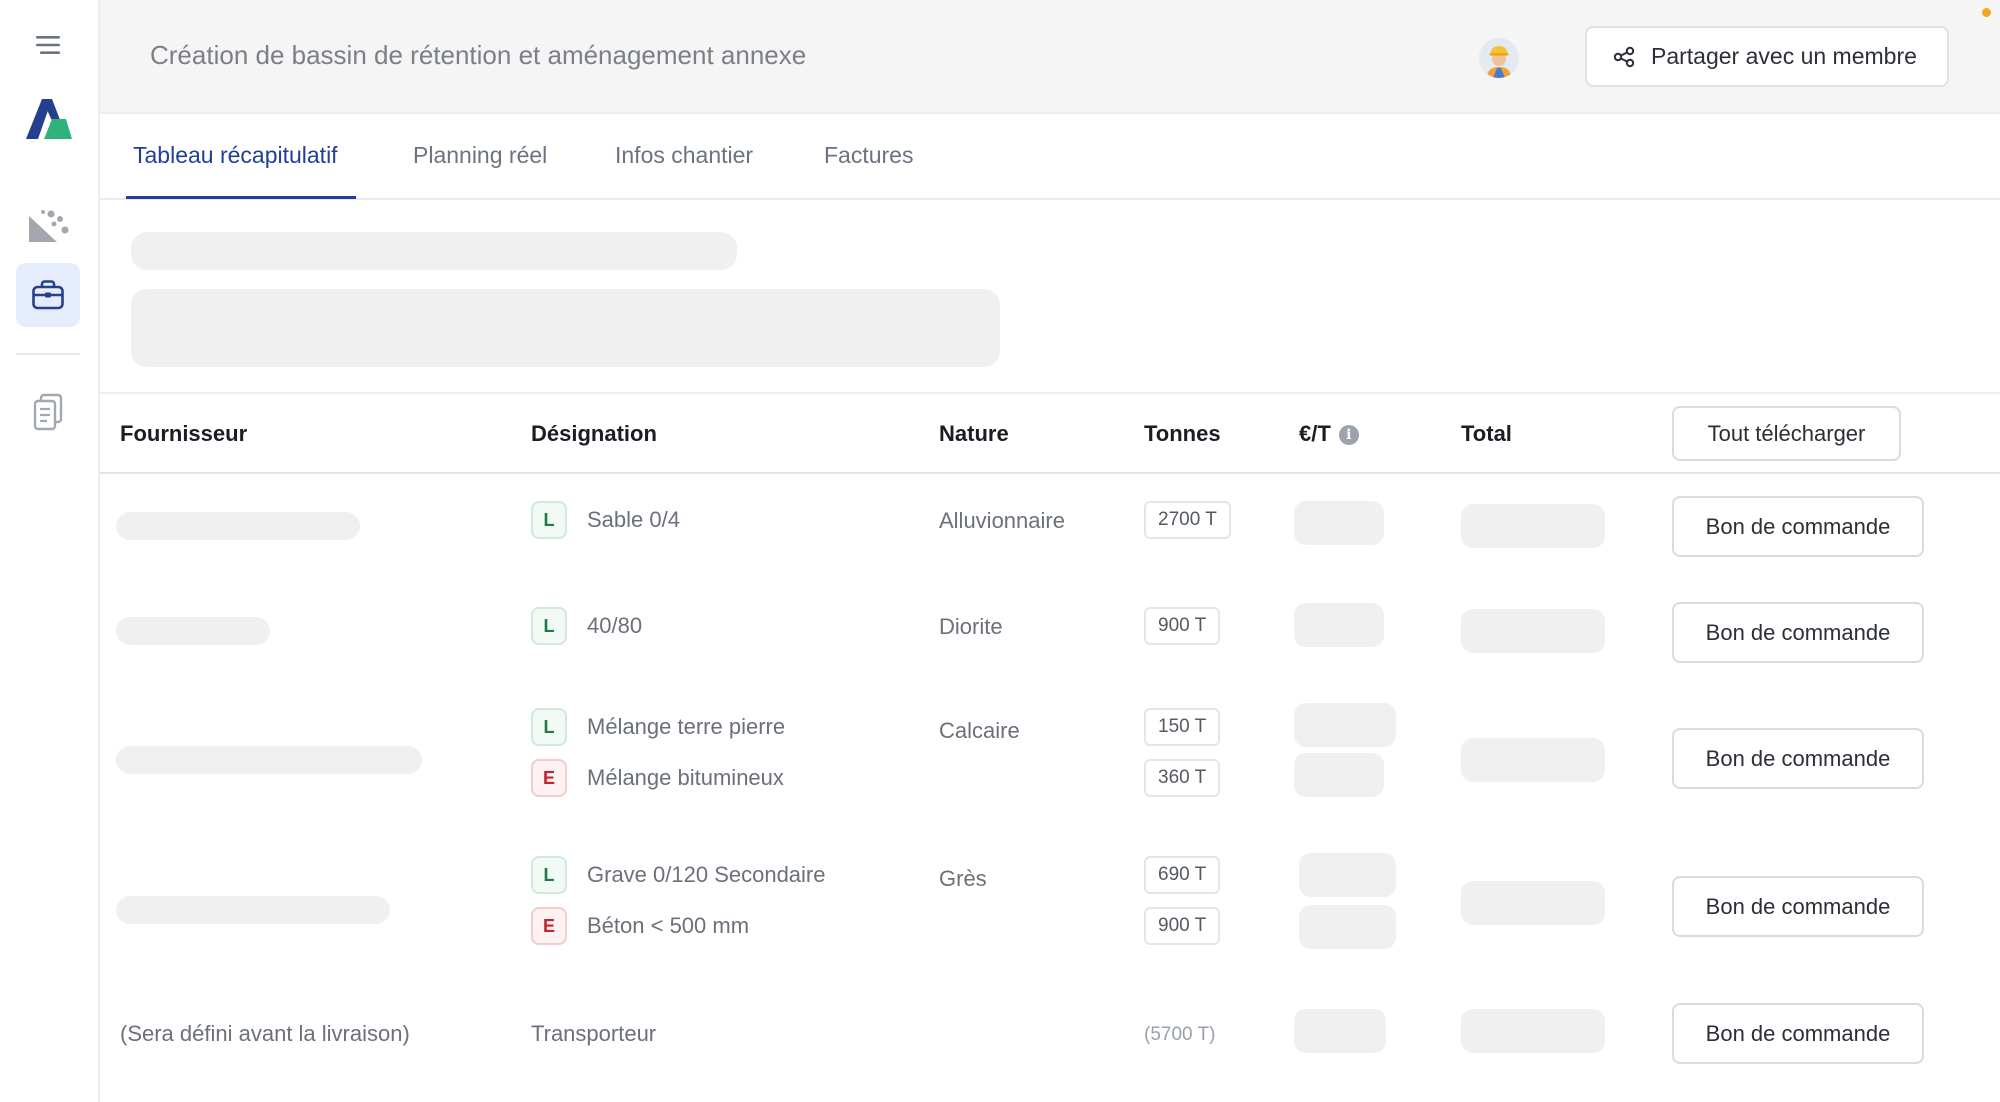 The height and width of the screenshot is (1102, 2000). I want to click on nature-text: Grès, so click(963, 878).